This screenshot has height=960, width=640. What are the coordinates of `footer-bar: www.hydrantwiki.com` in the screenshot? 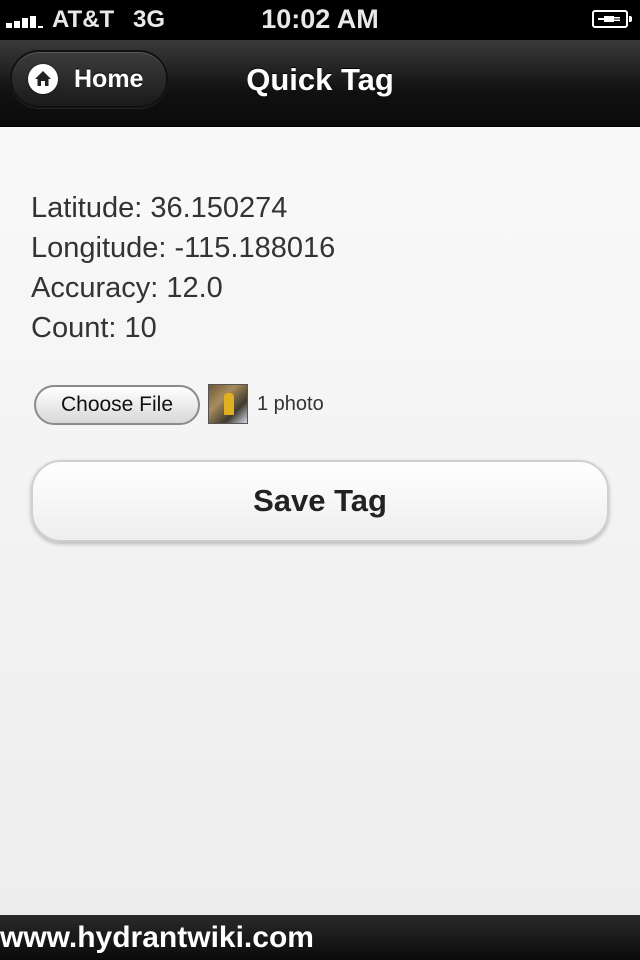 It's located at (320, 937).